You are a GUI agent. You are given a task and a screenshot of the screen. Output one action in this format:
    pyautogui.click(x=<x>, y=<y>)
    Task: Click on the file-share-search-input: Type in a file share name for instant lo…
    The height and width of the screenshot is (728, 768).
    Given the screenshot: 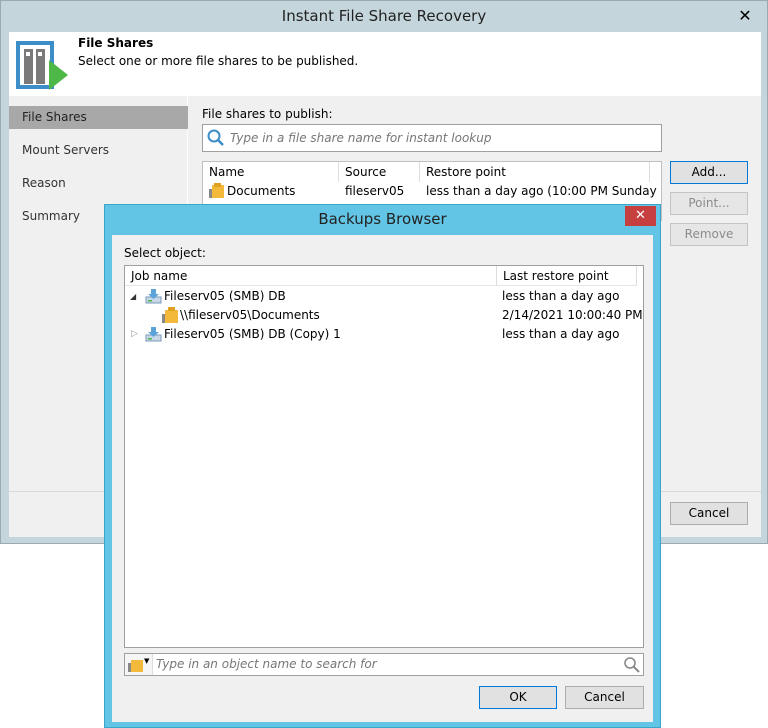 What is the action you would take?
    pyautogui.click(x=432, y=138)
    